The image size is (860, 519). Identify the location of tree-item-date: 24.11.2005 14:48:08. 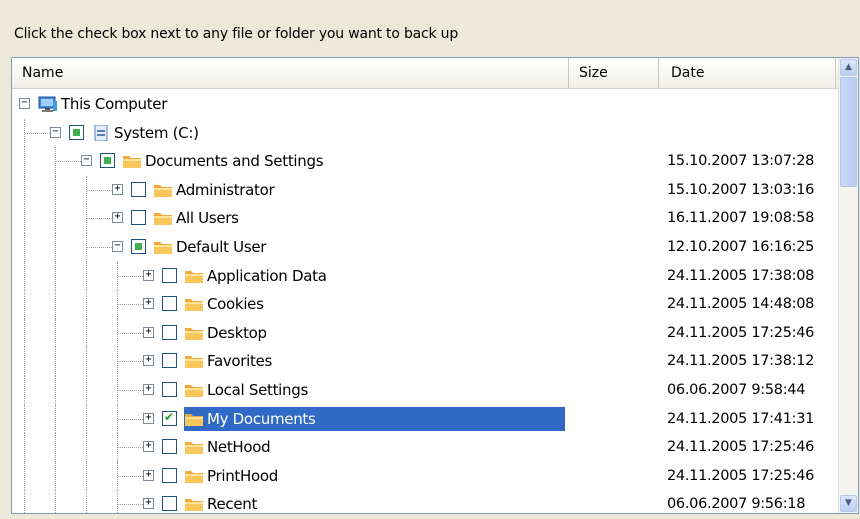
(741, 304).